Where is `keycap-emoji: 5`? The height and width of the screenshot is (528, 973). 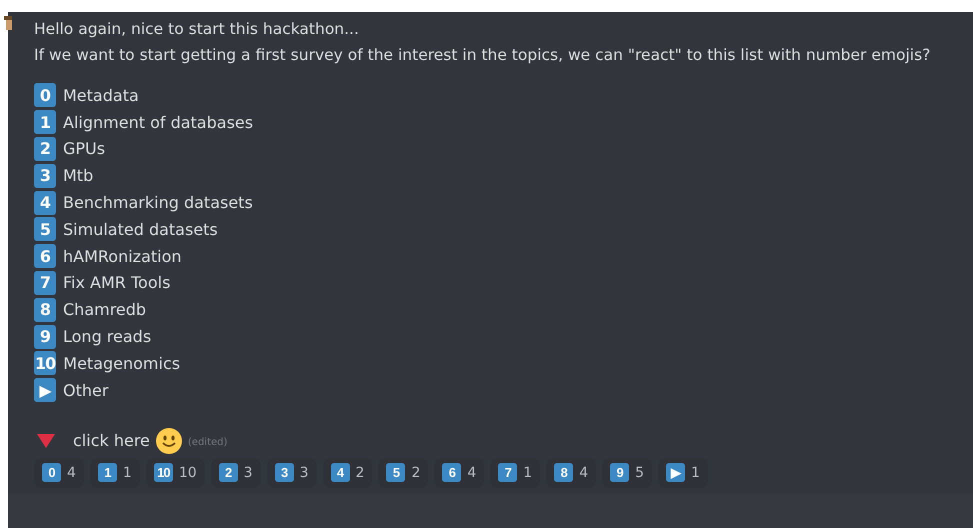
keycap-emoji: 5 is located at coordinates (45, 229).